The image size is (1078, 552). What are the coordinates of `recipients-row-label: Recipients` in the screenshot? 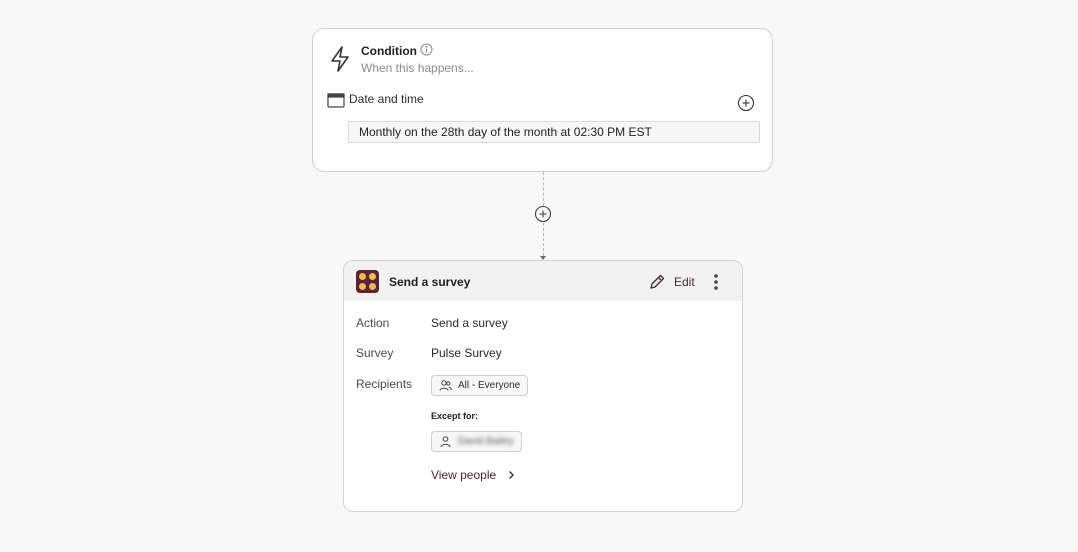 It's located at (384, 384).